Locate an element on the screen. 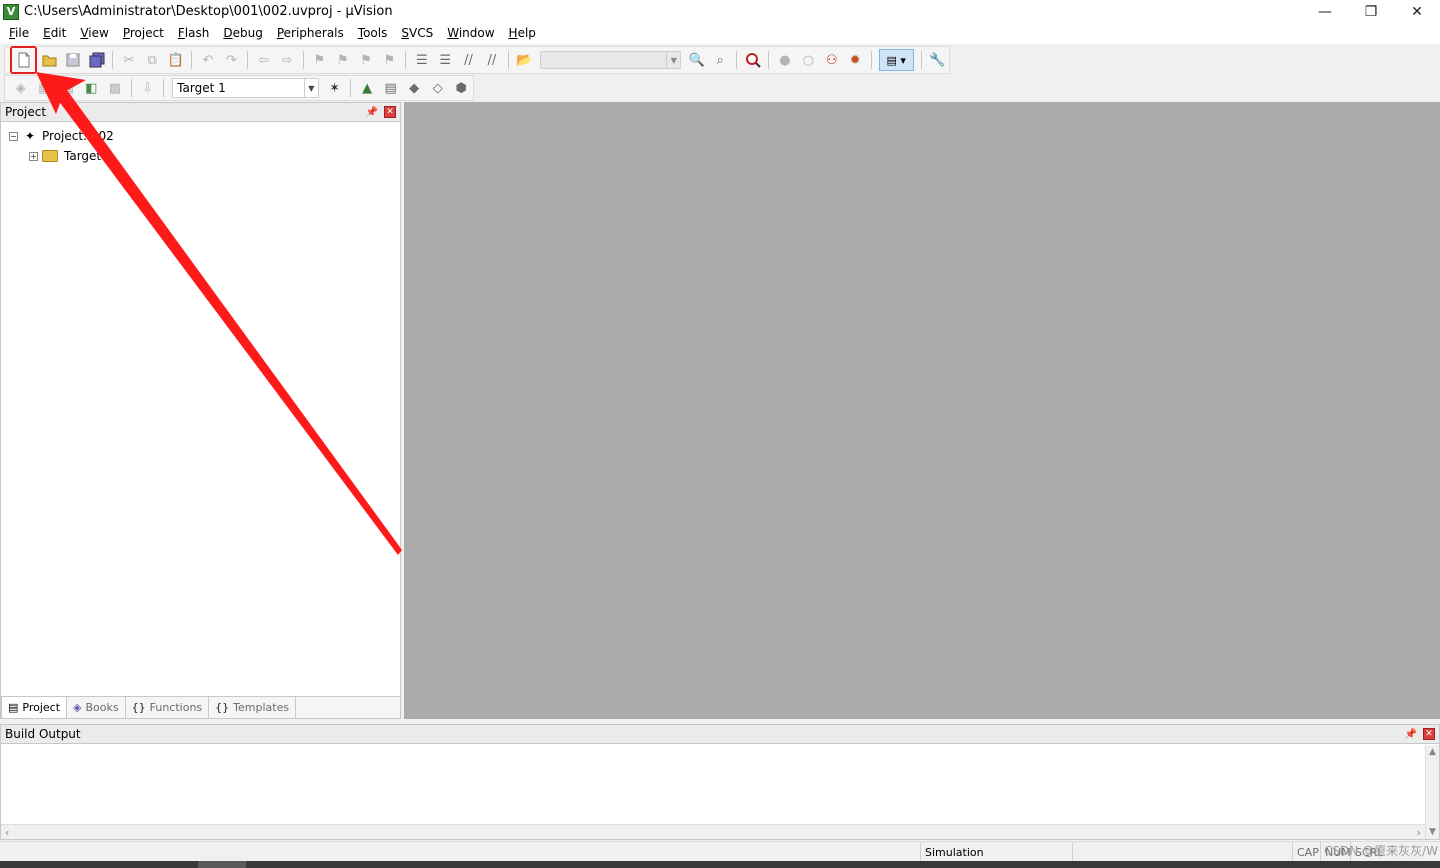 Image resolution: width=1440 pixels, height=868 pixels. find-icon: 🔍 is located at coordinates (697, 60).